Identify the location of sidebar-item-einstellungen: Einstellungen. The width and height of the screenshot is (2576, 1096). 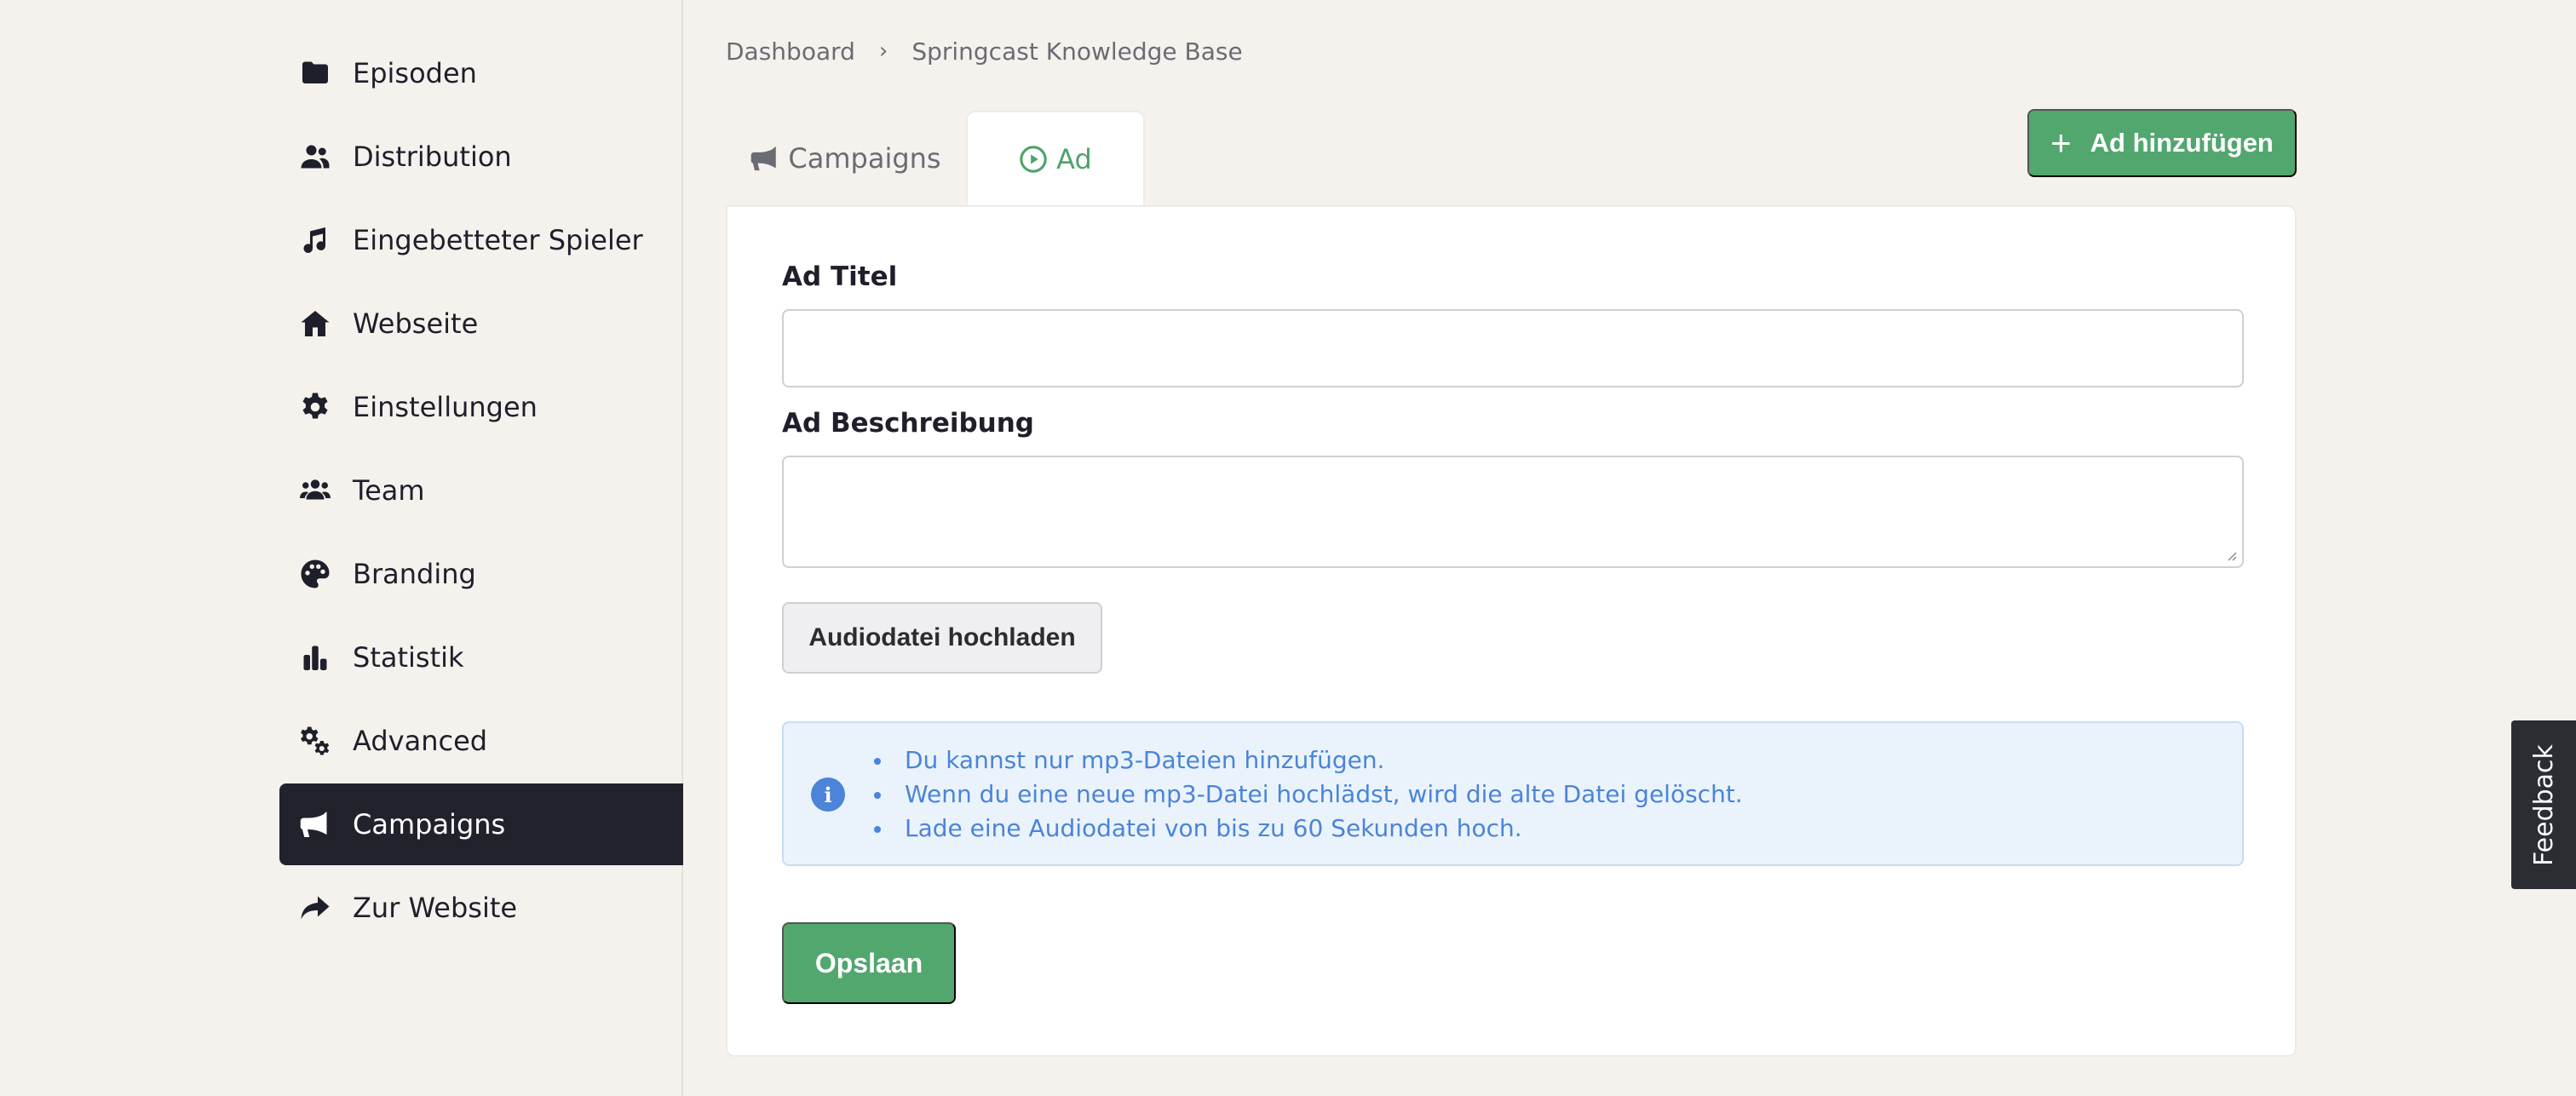
(481, 407).